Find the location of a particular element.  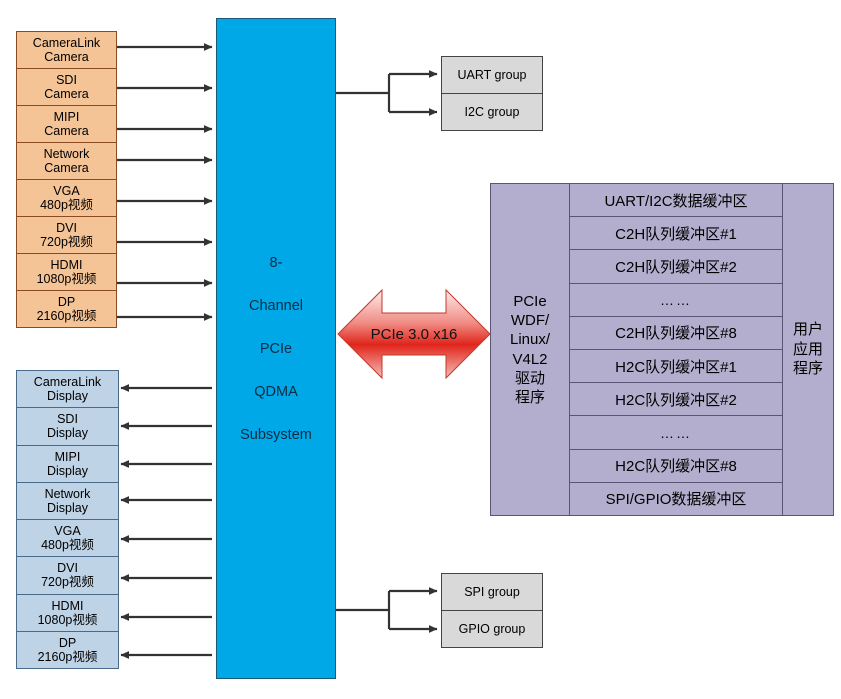

i2c-group-item: I2C group is located at coordinates (492, 112).